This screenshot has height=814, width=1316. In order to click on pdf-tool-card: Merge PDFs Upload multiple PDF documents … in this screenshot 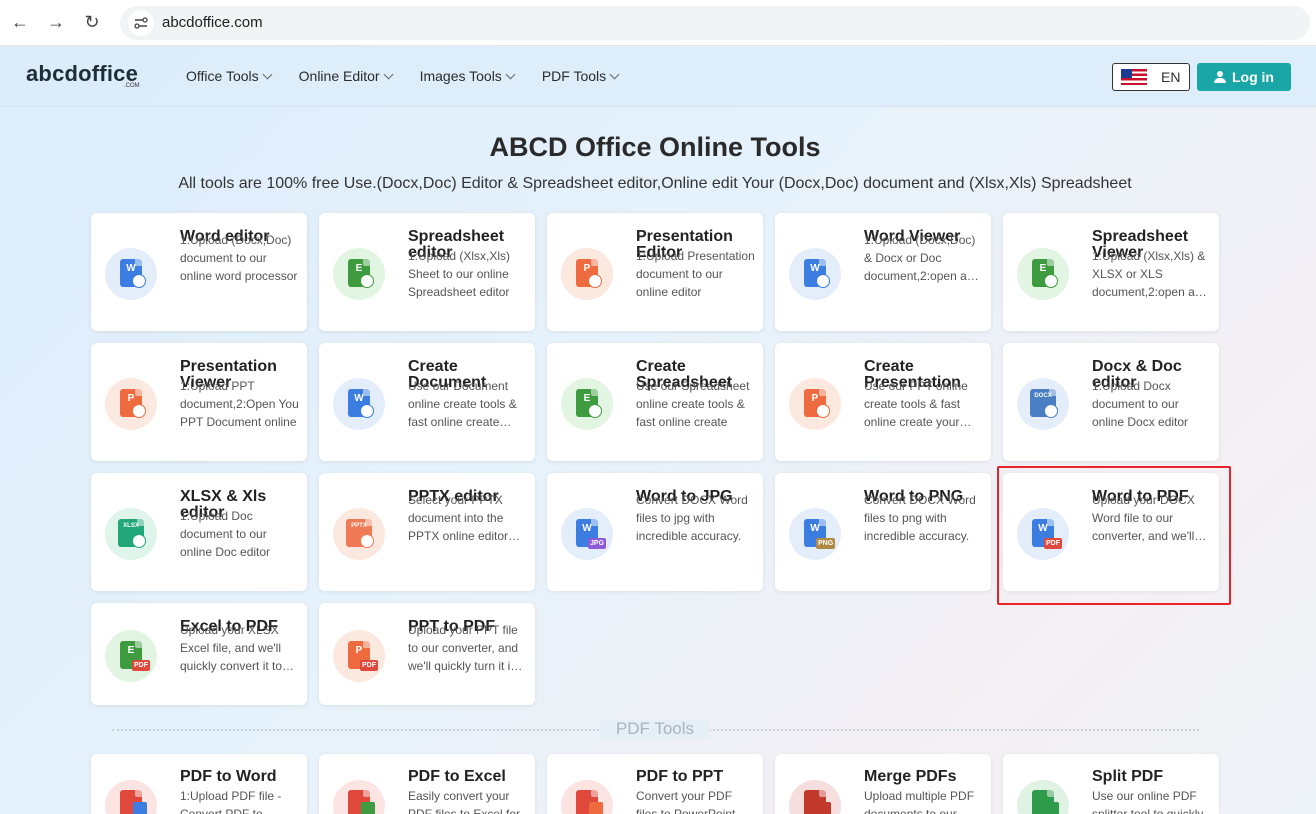, I will do `click(883, 784)`.